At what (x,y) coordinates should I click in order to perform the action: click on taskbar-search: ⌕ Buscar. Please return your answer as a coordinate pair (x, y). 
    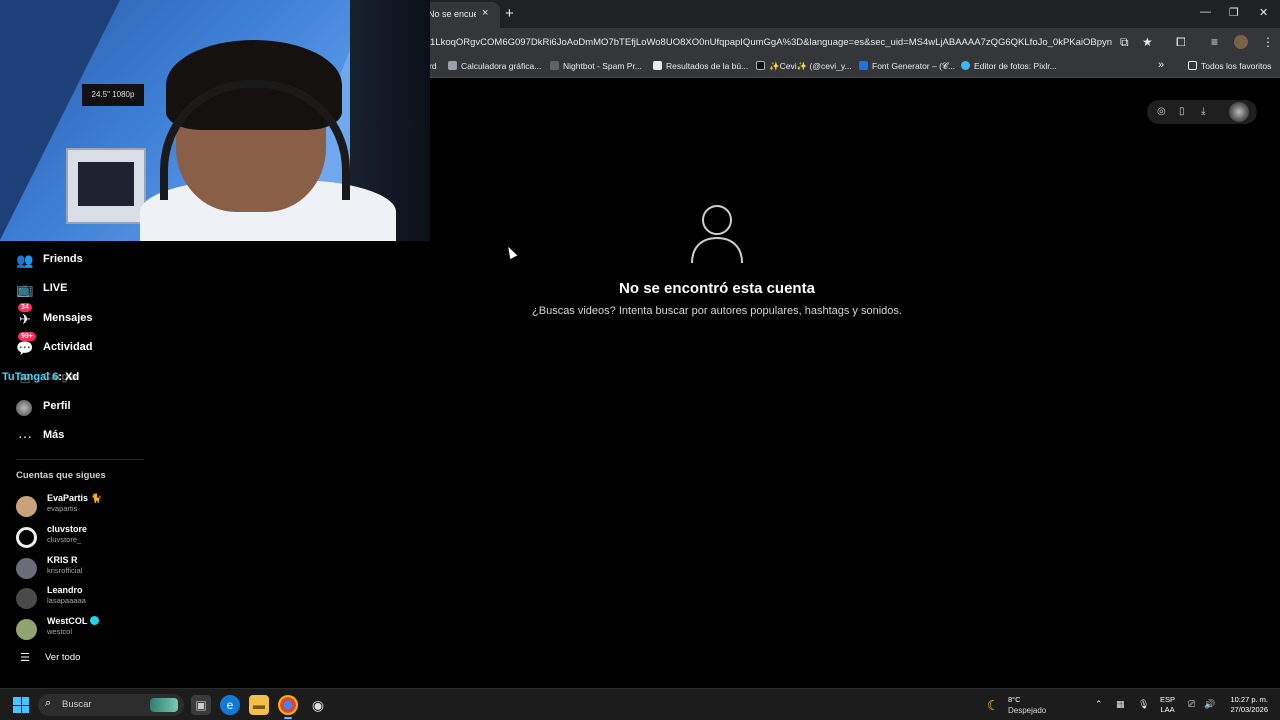
    Looking at the image, I should click on (111, 705).